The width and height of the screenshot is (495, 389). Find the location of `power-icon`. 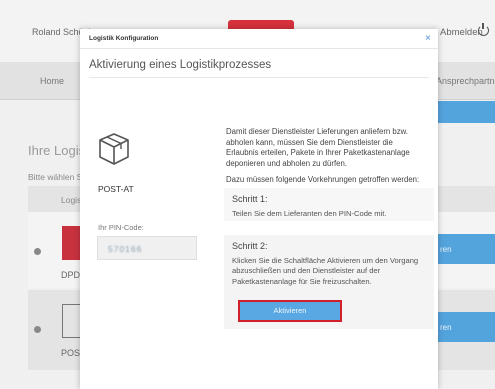

power-icon is located at coordinates (483, 29).